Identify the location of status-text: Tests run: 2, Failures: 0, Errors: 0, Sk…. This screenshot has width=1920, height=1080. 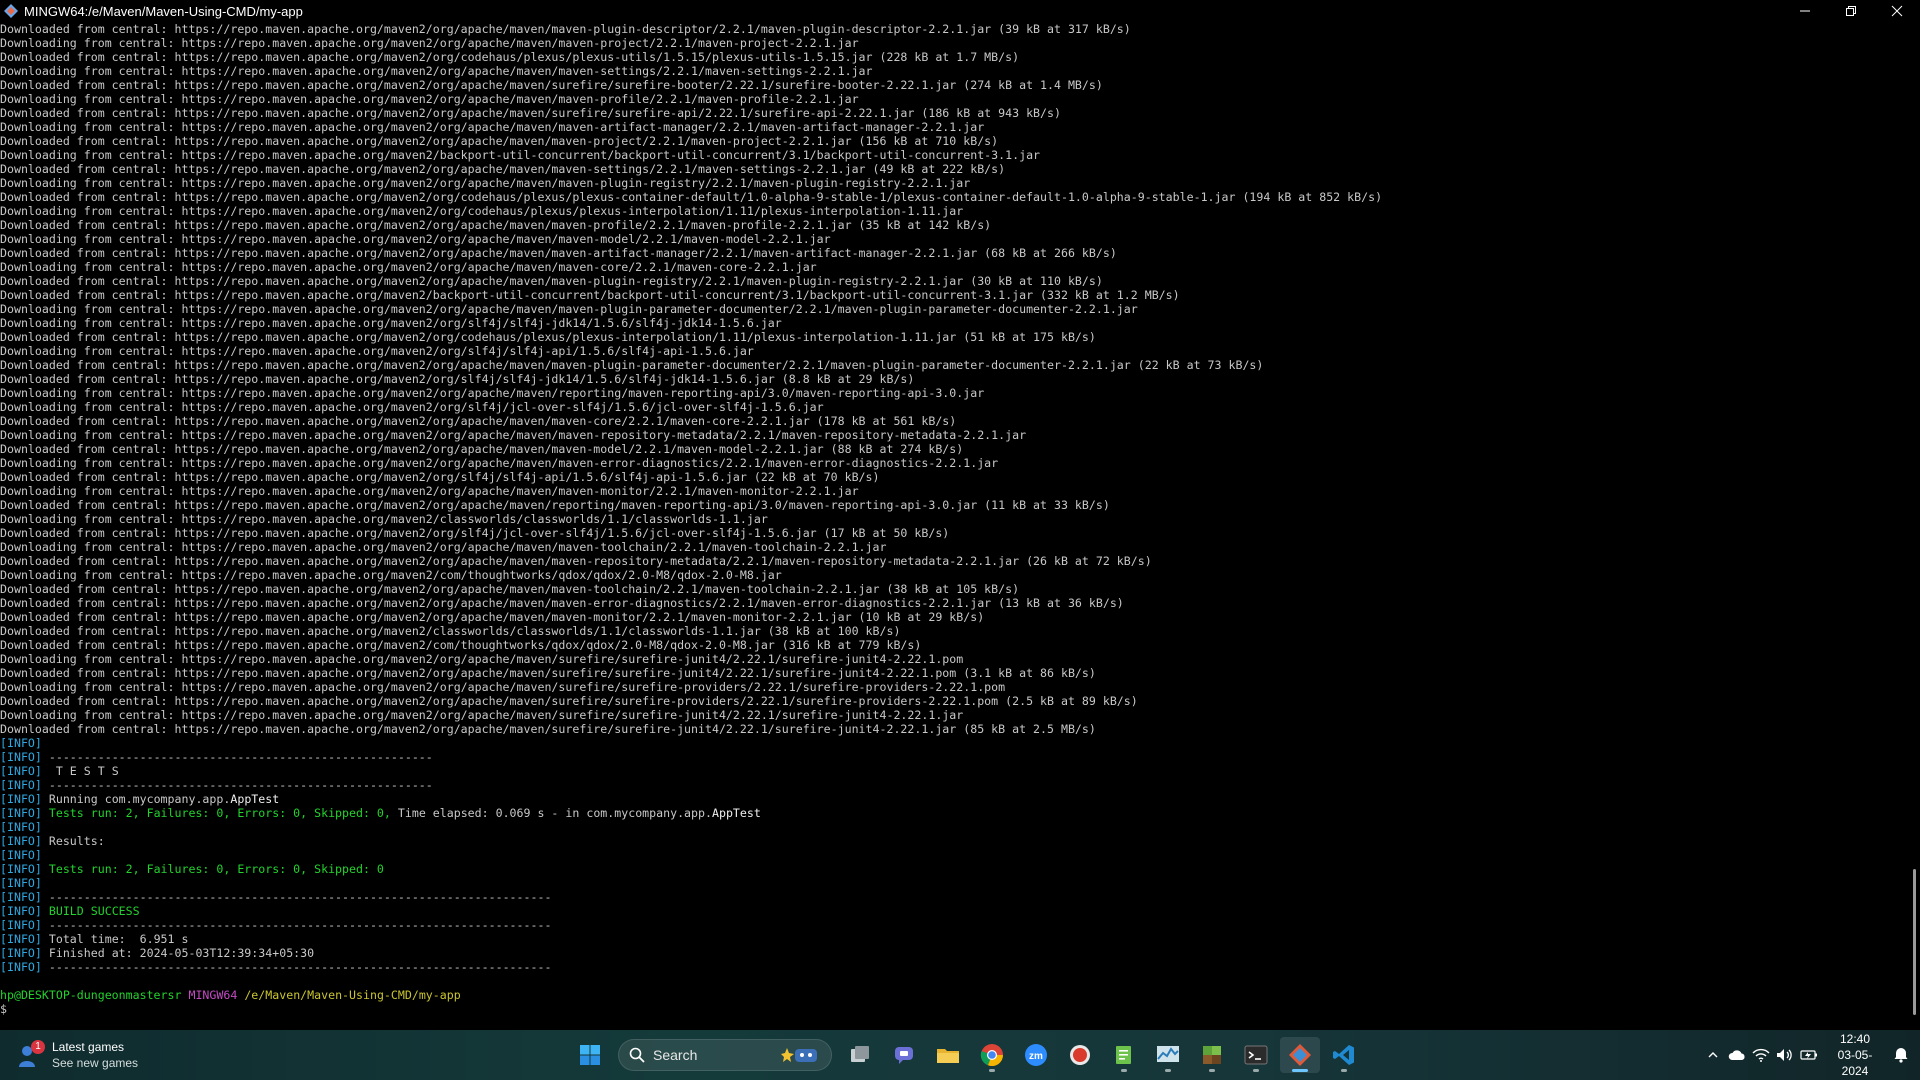
(212, 869).